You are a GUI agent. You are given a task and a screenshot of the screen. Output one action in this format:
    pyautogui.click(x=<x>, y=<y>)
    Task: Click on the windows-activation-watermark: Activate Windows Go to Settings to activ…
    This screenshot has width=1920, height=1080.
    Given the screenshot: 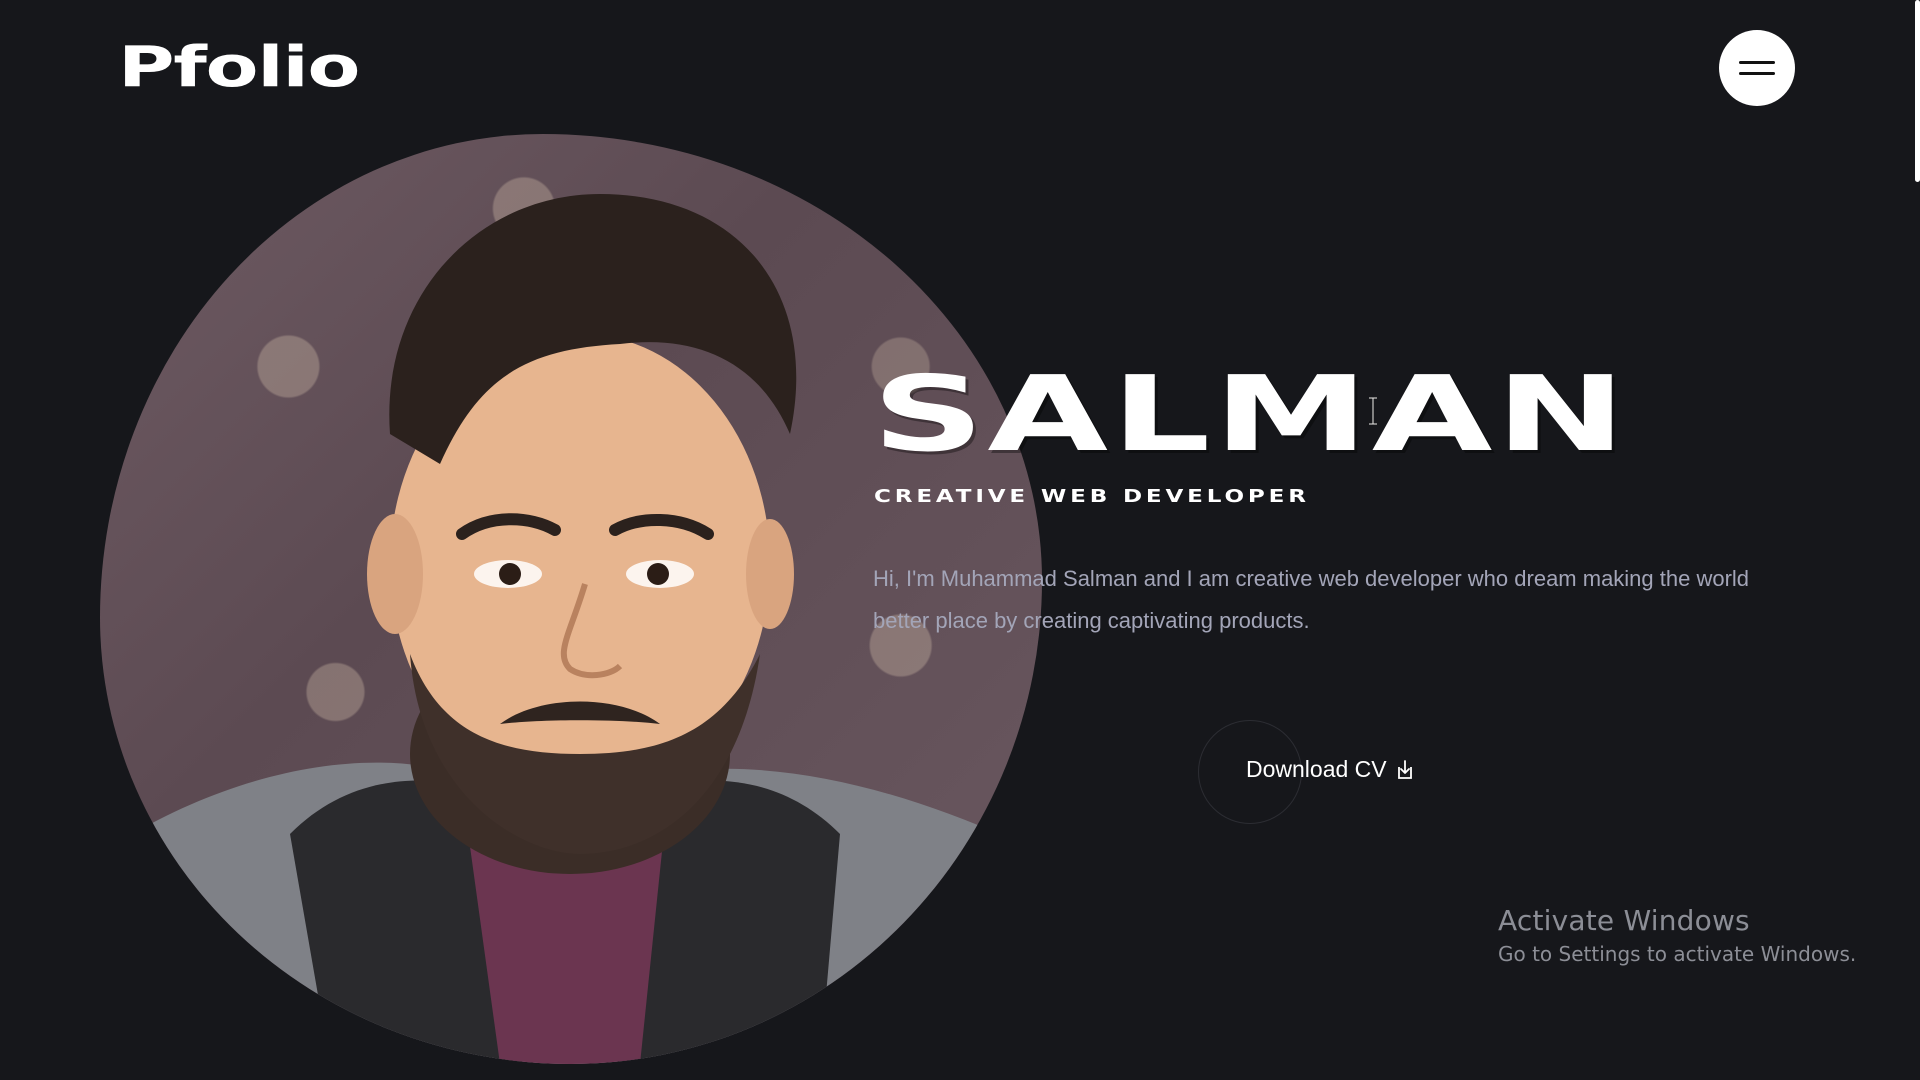 What is the action you would take?
    pyautogui.click(x=1677, y=935)
    